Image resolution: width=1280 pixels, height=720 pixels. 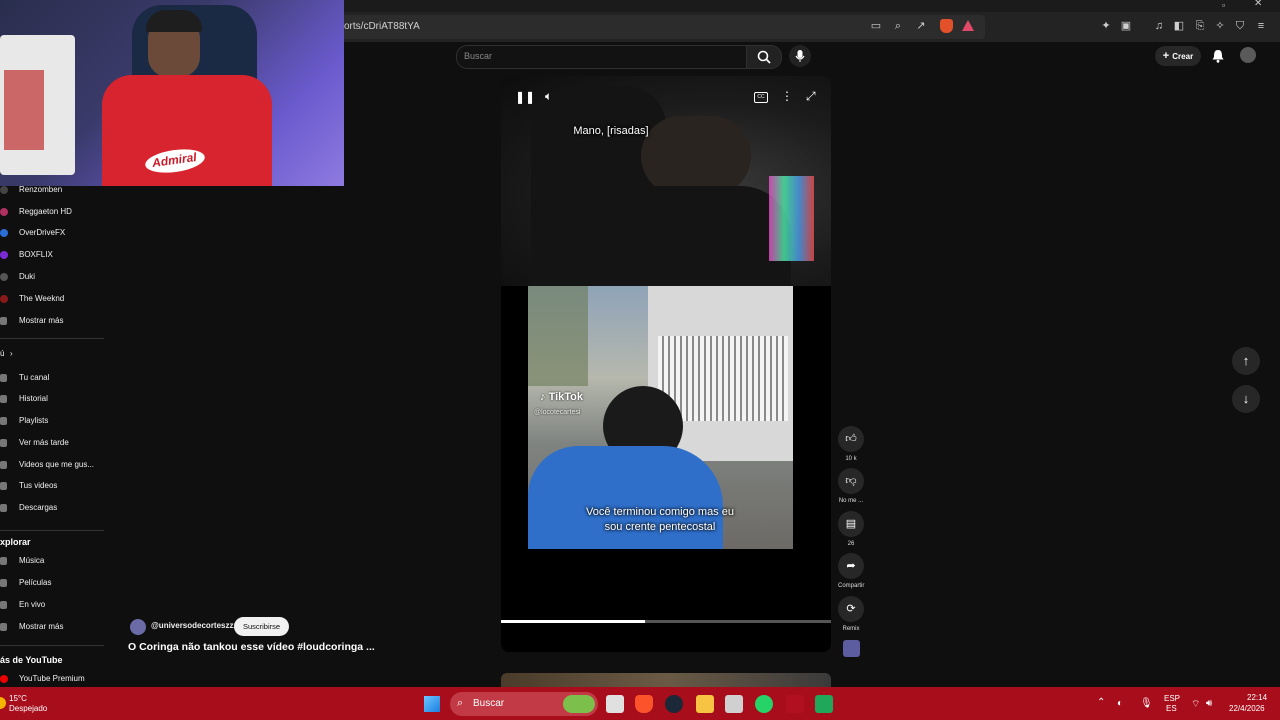 I want to click on headset, so click(x=174, y=21).